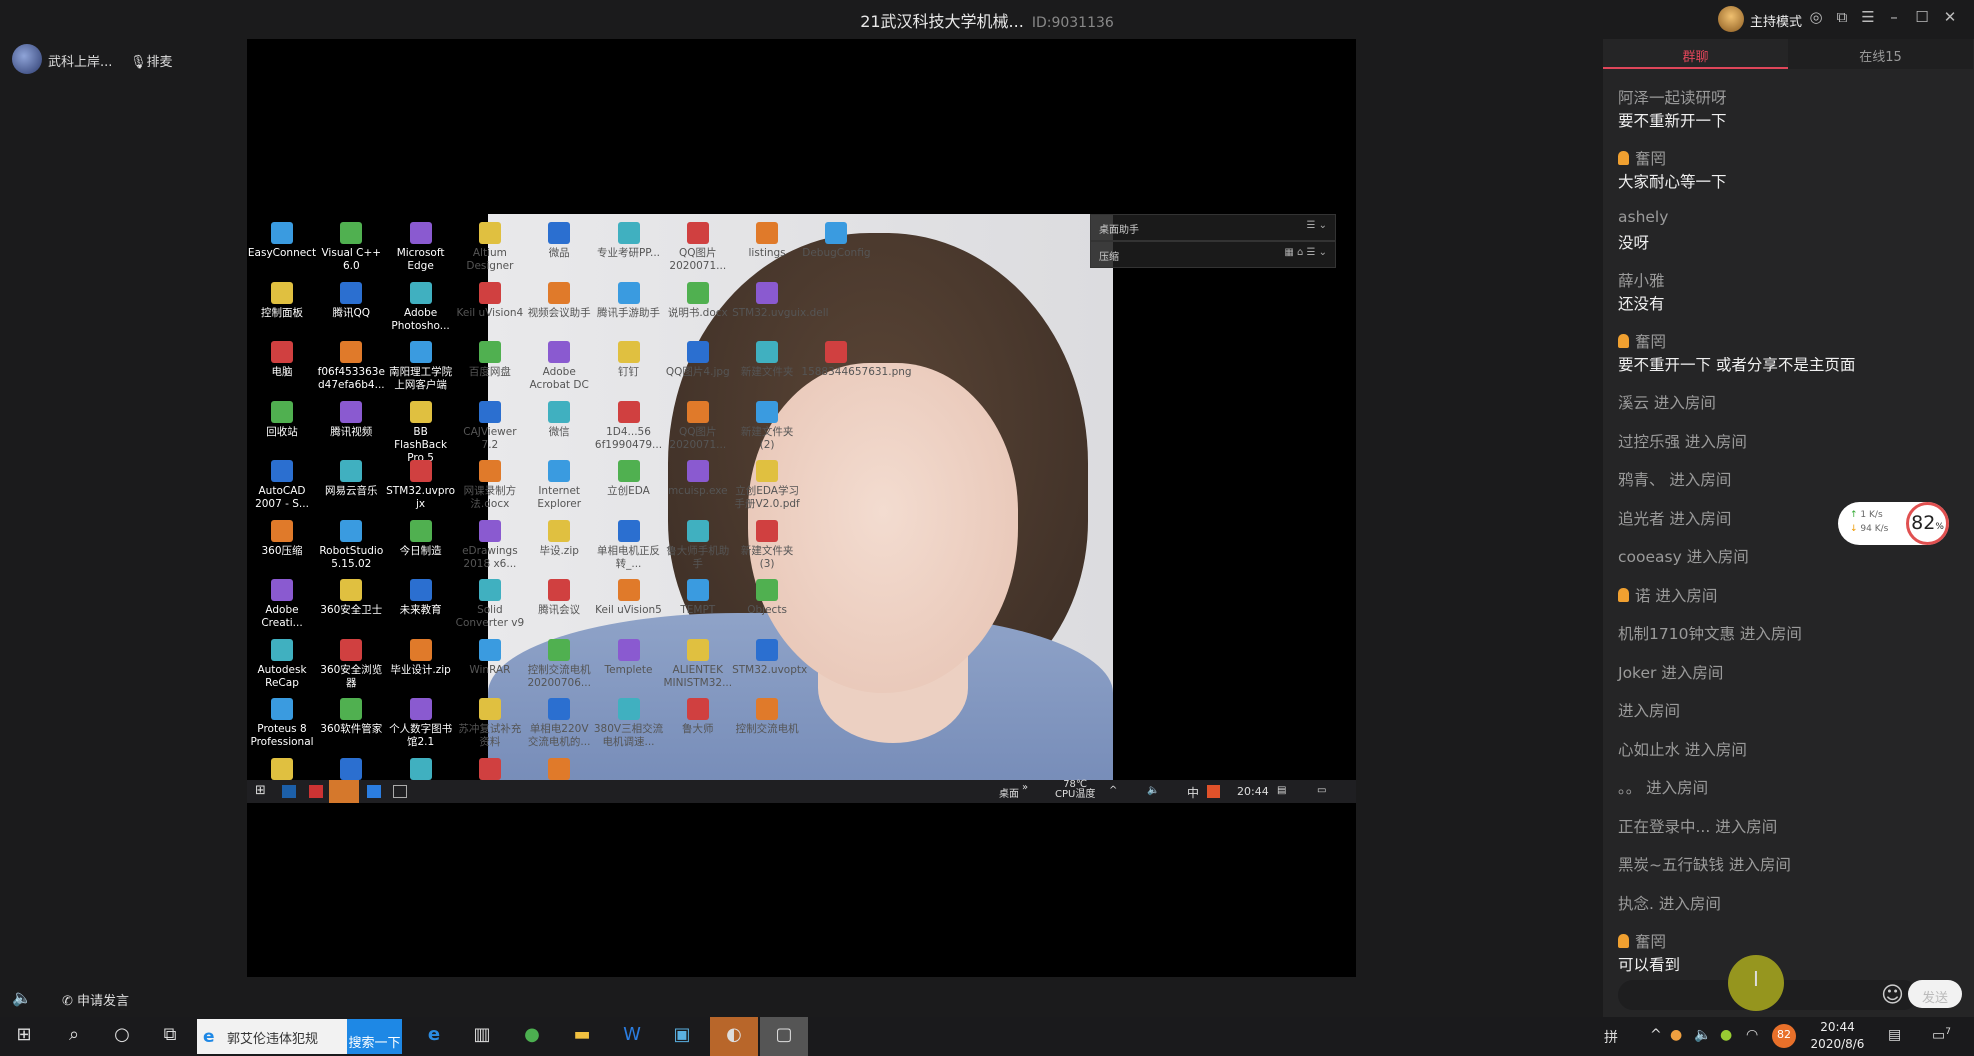 This screenshot has height=1056, width=1974. Describe the element at coordinates (490, 300) in the screenshot. I see `desktop-icon: Keil uVision4` at that location.